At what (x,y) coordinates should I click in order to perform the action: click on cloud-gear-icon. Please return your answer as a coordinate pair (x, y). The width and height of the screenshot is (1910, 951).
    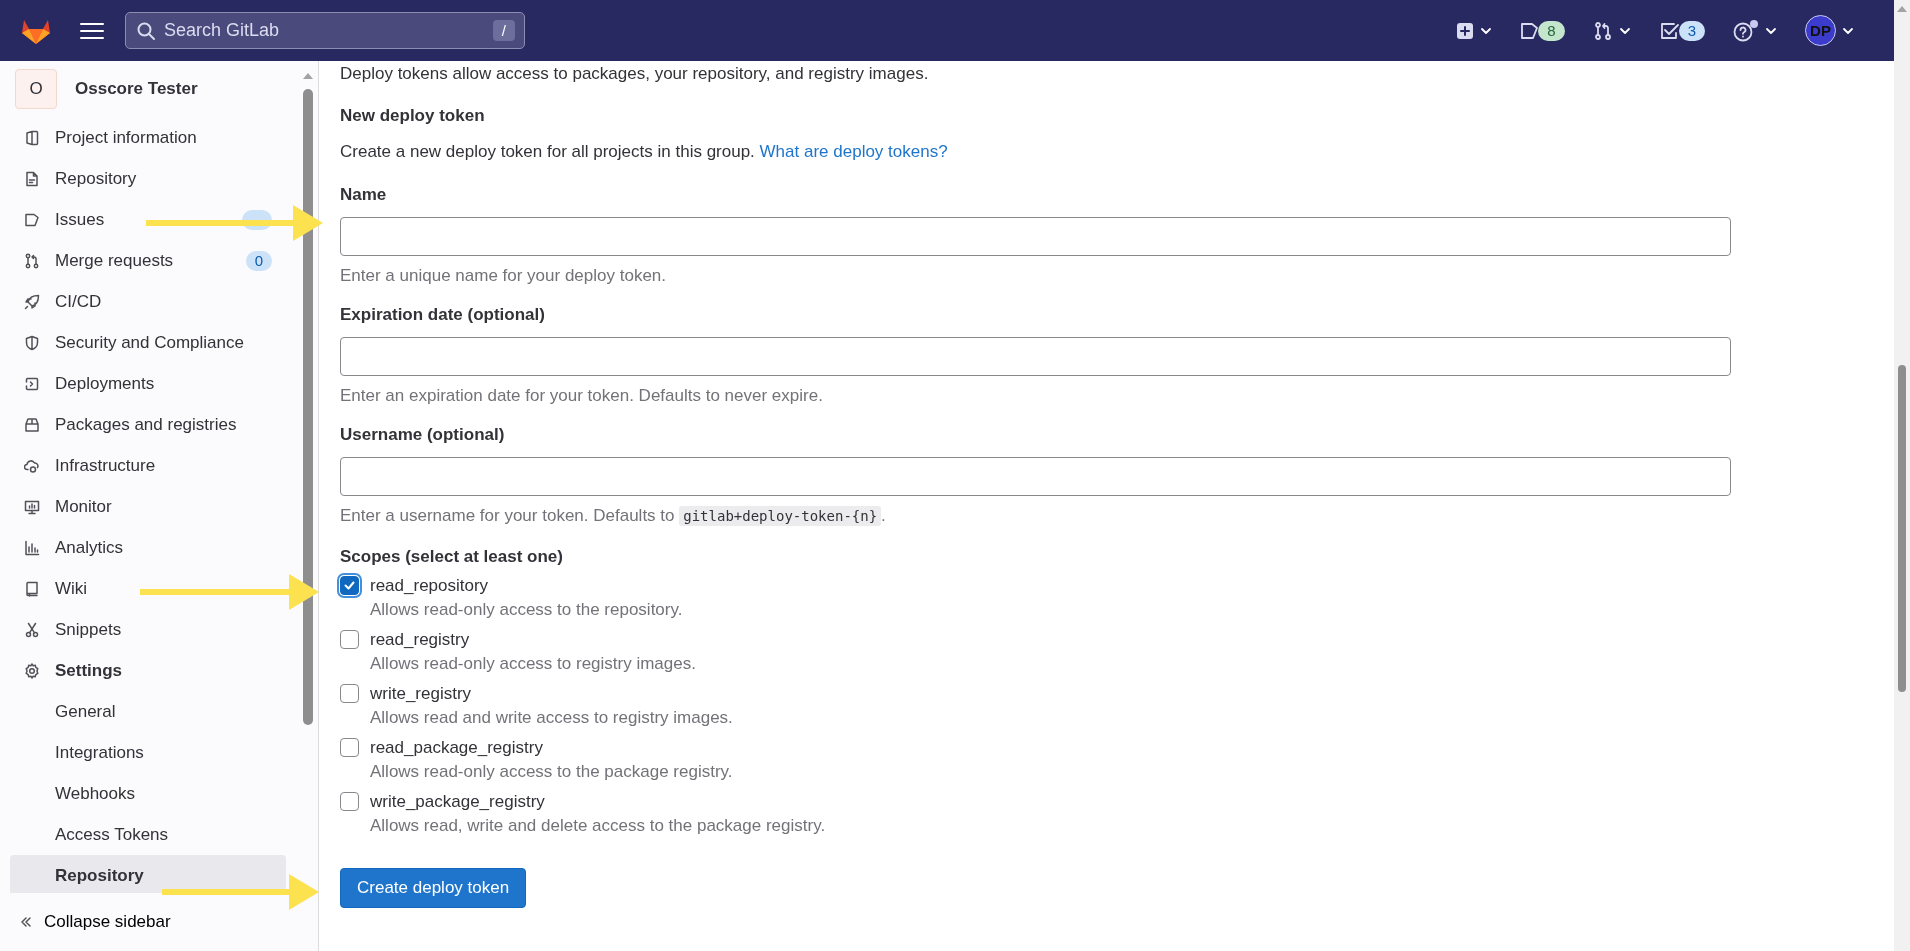
    Looking at the image, I should click on (32, 465).